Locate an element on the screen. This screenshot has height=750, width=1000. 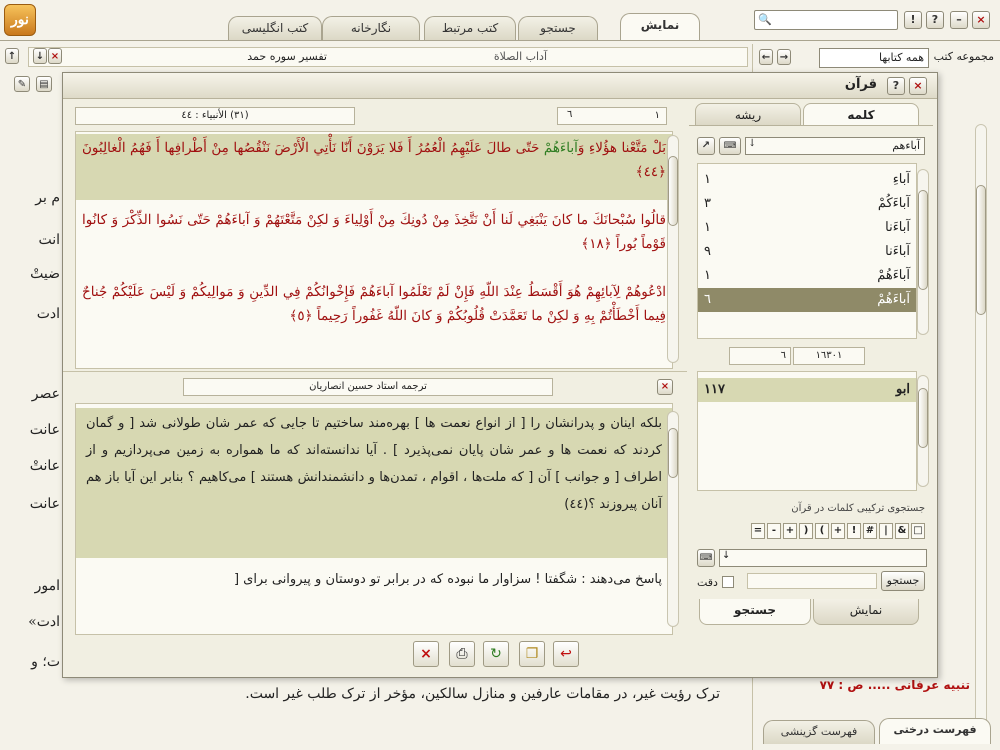
word-row: آباءَنا ٩ is located at coordinates (807, 252).